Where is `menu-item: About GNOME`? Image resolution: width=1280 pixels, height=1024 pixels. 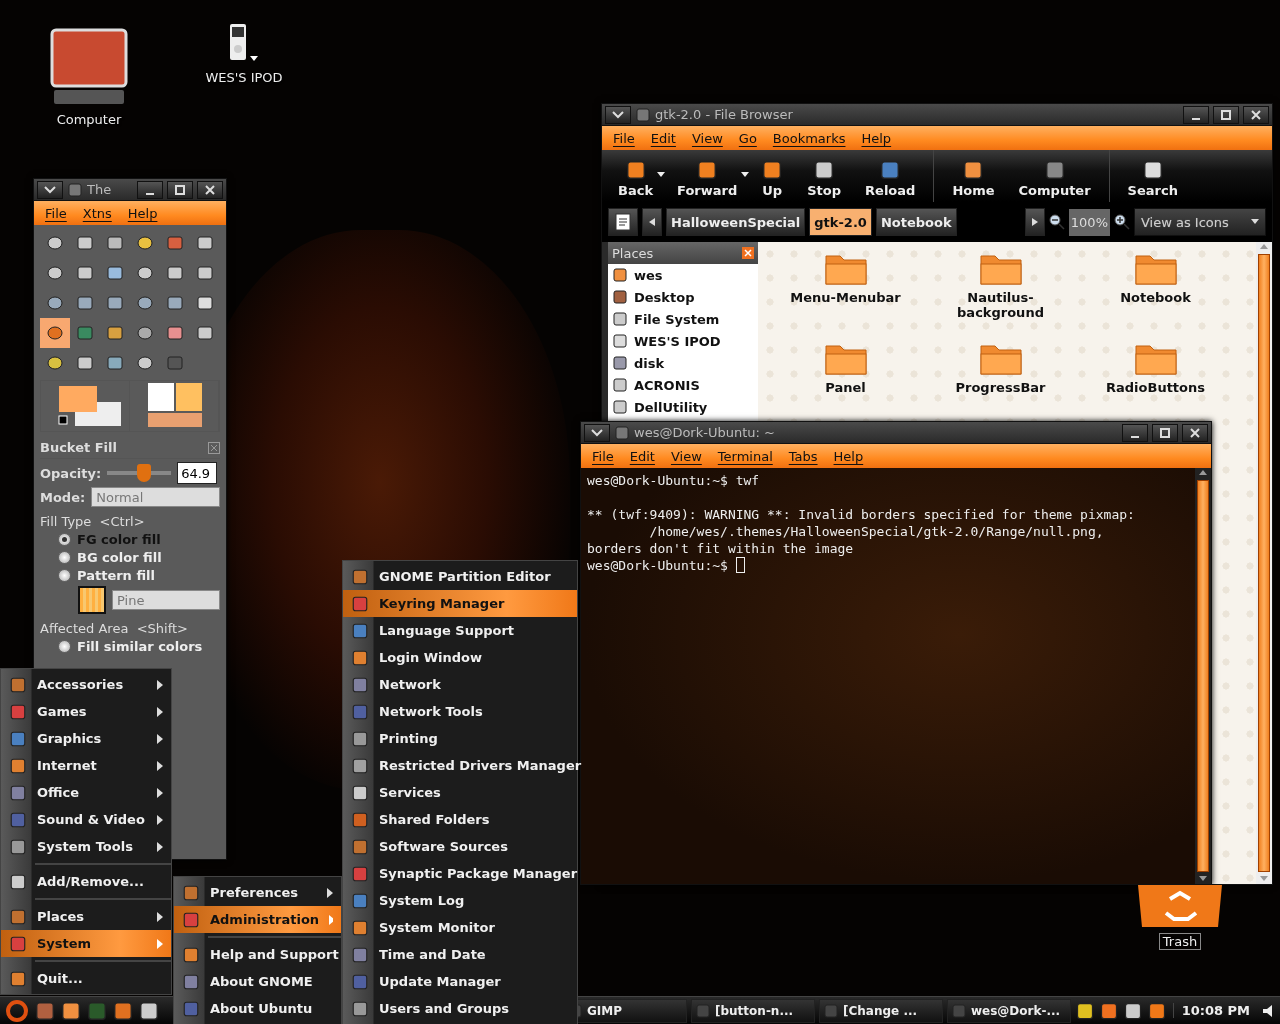
menu-item: About GNOME is located at coordinates (257, 981).